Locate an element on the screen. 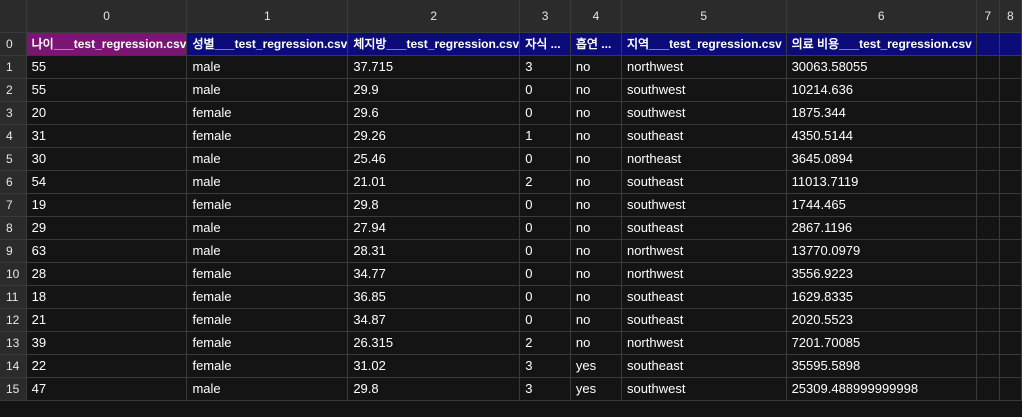 The image size is (1022, 417). table-cell: 28.31 is located at coordinates (434, 251).